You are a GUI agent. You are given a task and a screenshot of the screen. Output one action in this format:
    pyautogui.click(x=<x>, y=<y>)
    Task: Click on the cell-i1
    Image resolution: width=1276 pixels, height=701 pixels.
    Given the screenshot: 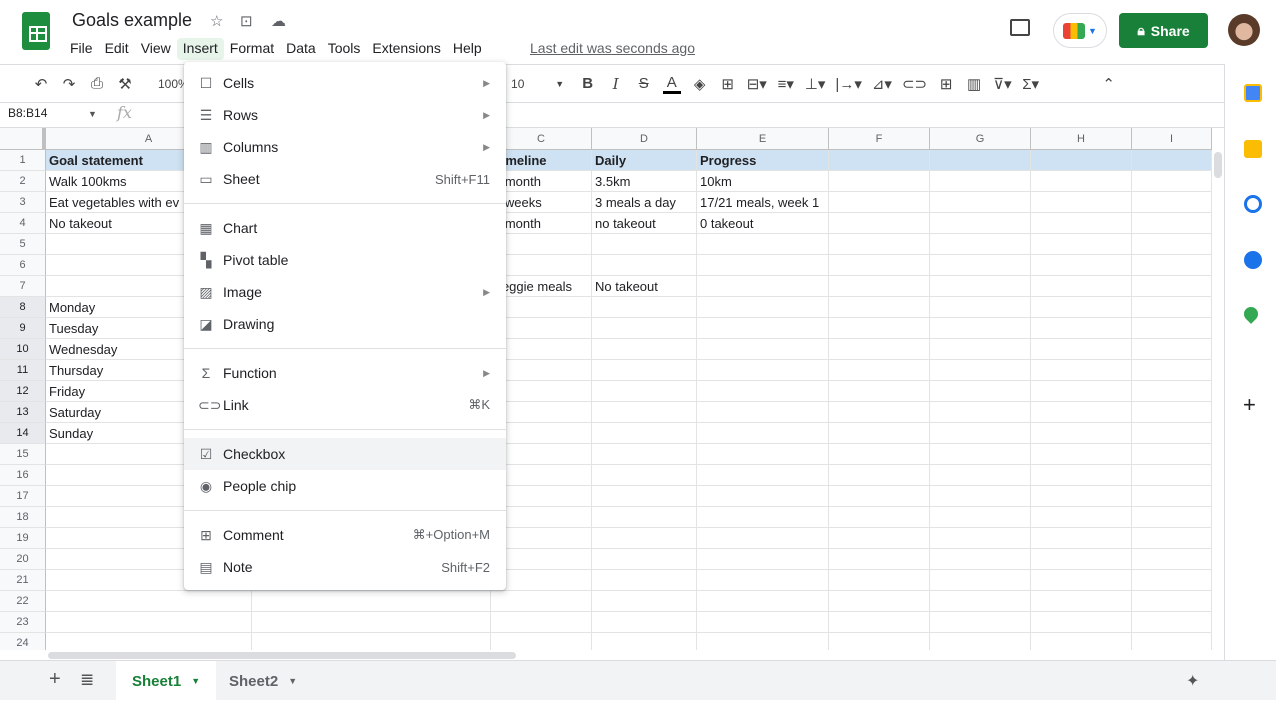 What is the action you would take?
    pyautogui.click(x=1172, y=160)
    